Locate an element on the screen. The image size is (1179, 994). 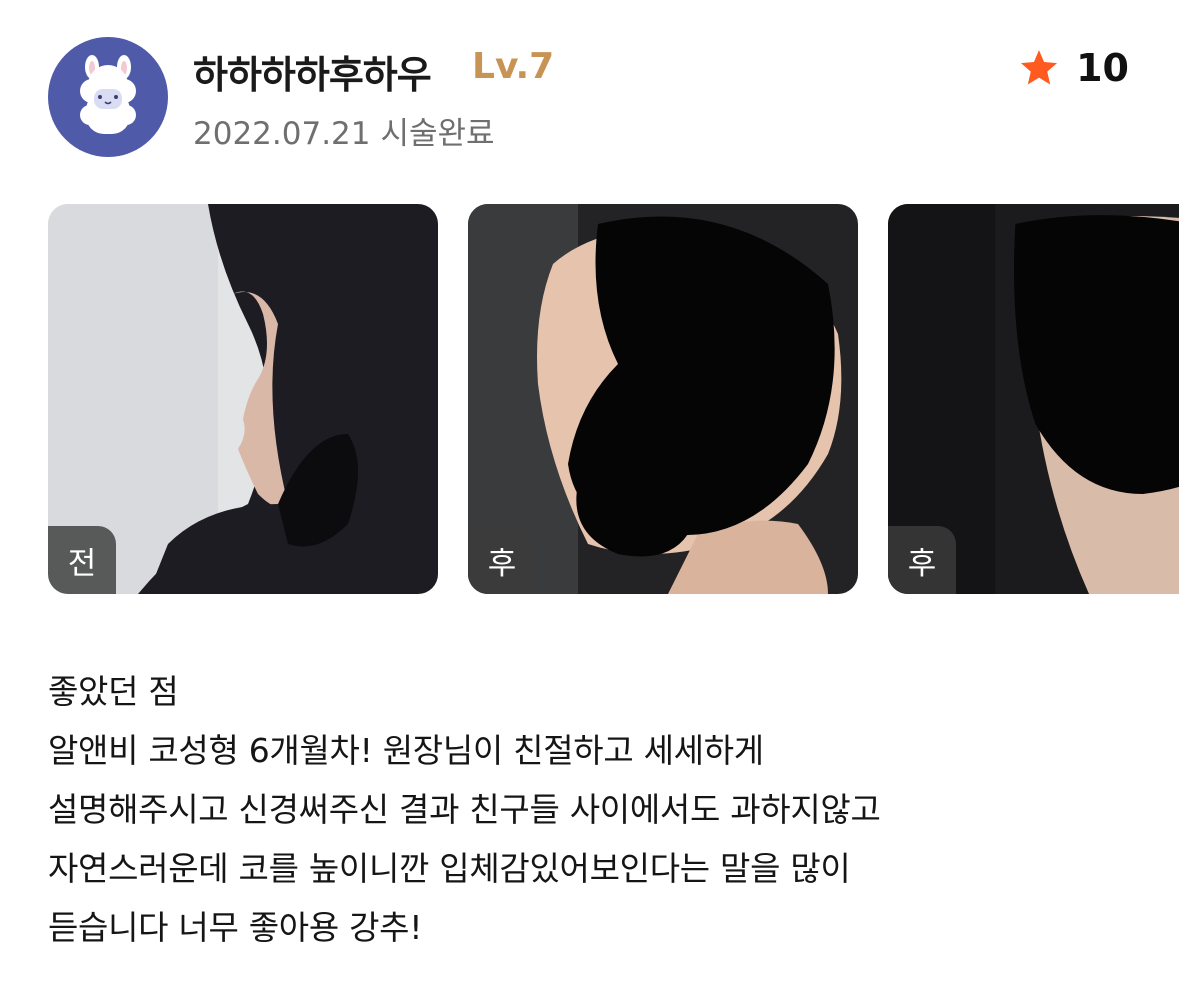
username: 하하하하후하우 is located at coordinates (312, 75).